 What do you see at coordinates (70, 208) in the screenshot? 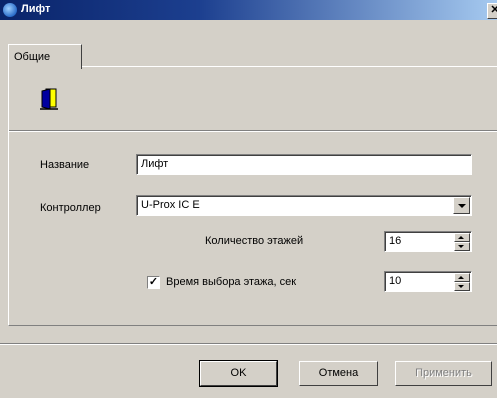
I see `controller-label: Контроллер` at bounding box center [70, 208].